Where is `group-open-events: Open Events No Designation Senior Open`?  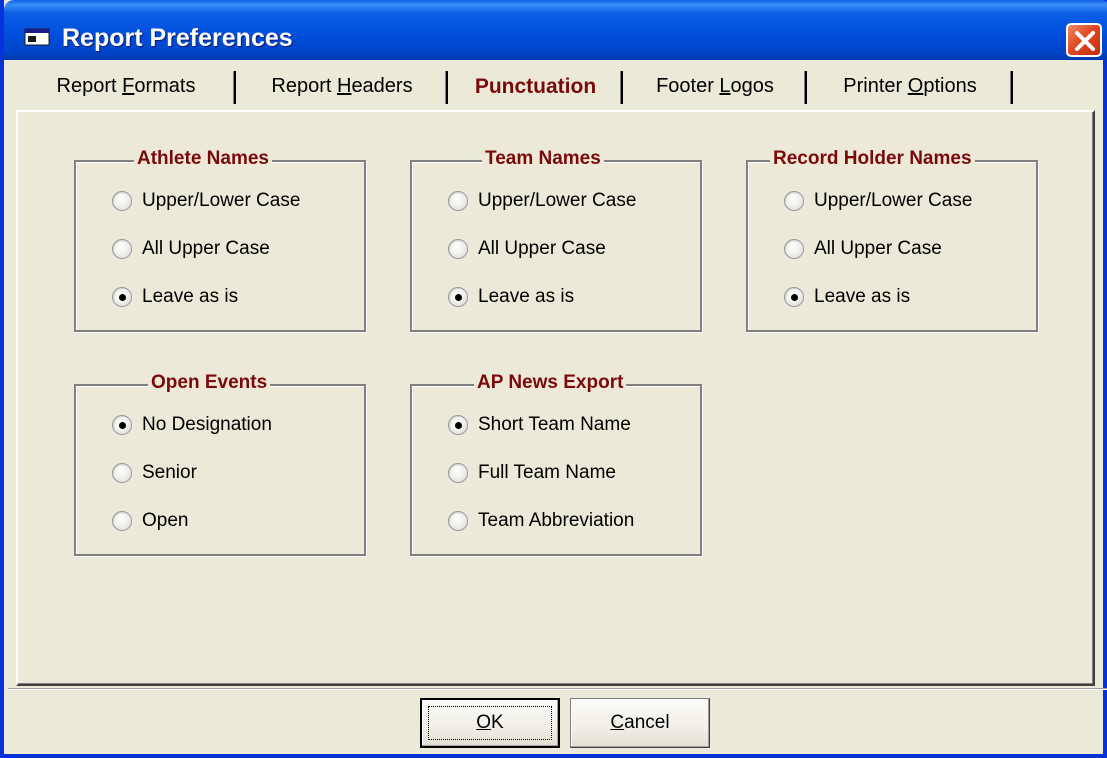 group-open-events: Open Events No Designation Senior Open is located at coordinates (220, 464).